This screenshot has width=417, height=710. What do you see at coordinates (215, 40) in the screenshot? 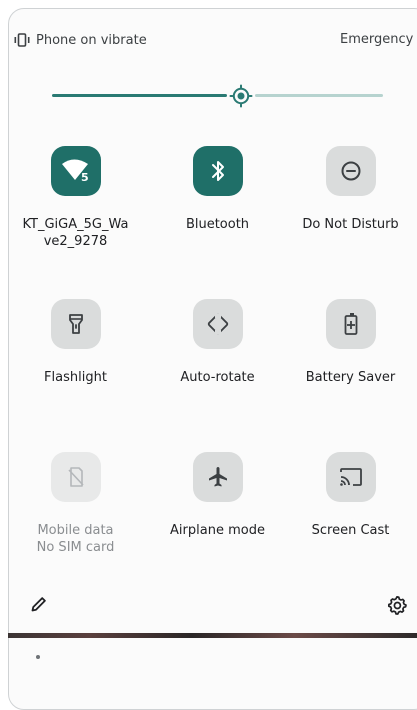
I see `status-row: Phone on vibrate Emergency ca` at bounding box center [215, 40].